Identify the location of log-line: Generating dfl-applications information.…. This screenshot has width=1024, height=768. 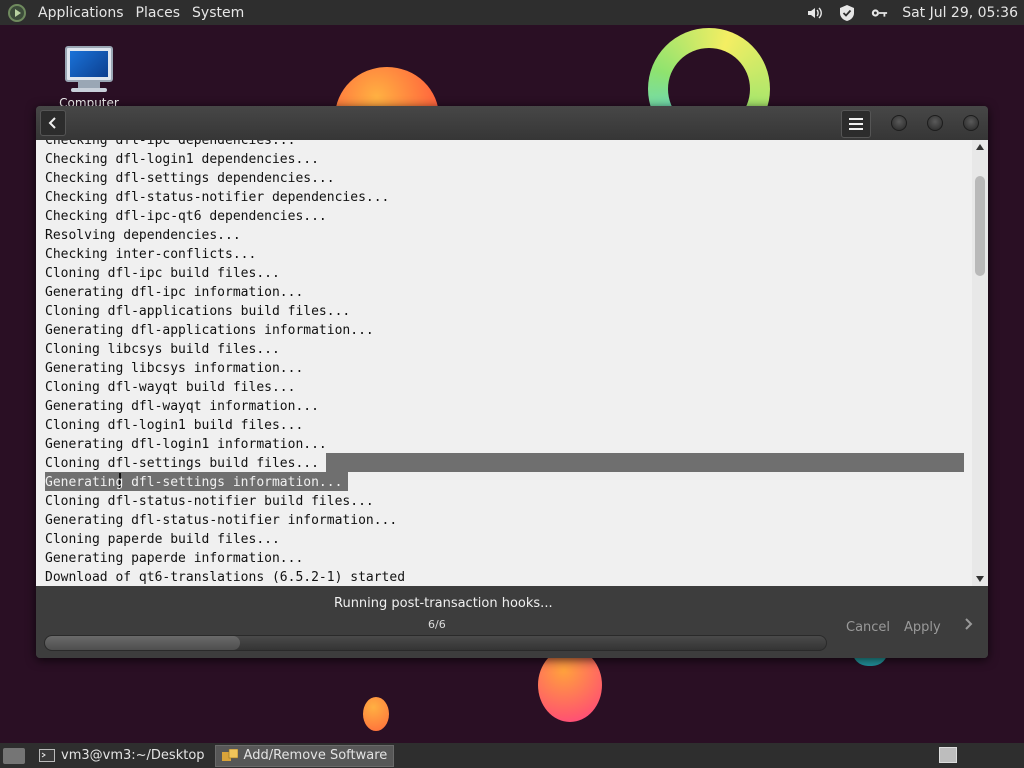
(209, 330).